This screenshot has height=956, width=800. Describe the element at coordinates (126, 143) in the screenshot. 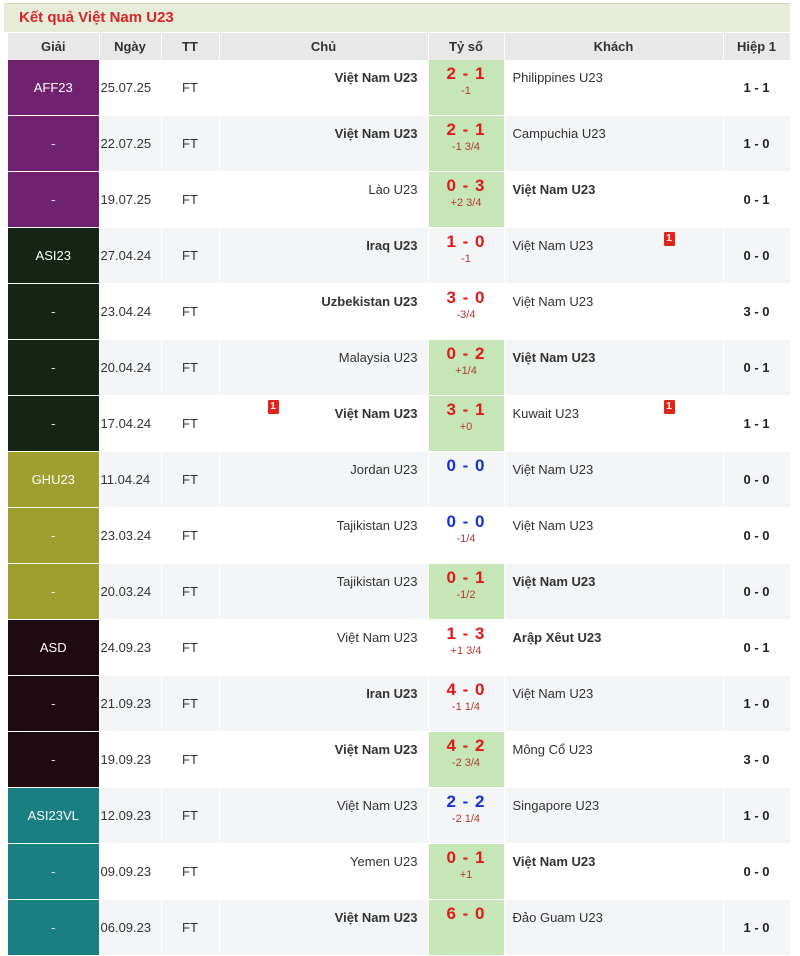

I see `date-text: 22.07.25` at that location.